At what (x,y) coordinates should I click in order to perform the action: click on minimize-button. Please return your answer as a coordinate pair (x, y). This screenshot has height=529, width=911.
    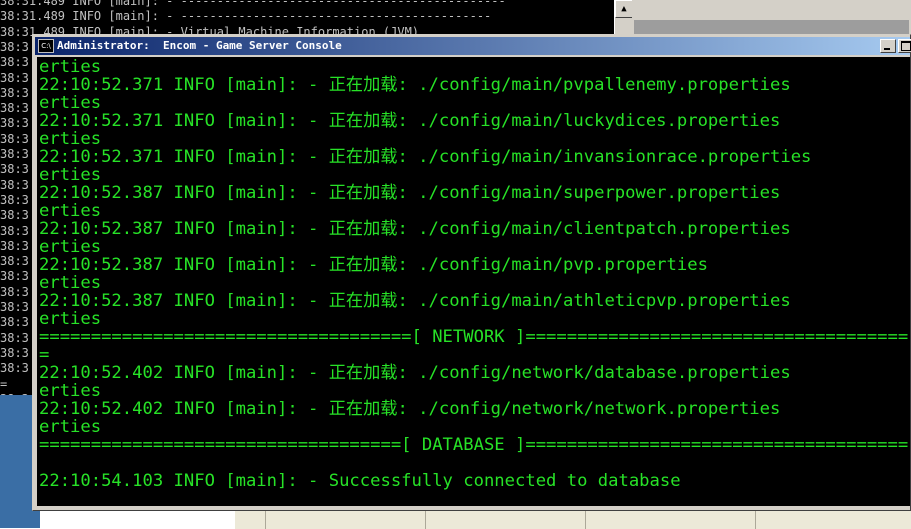
    Looking at the image, I should click on (888, 46).